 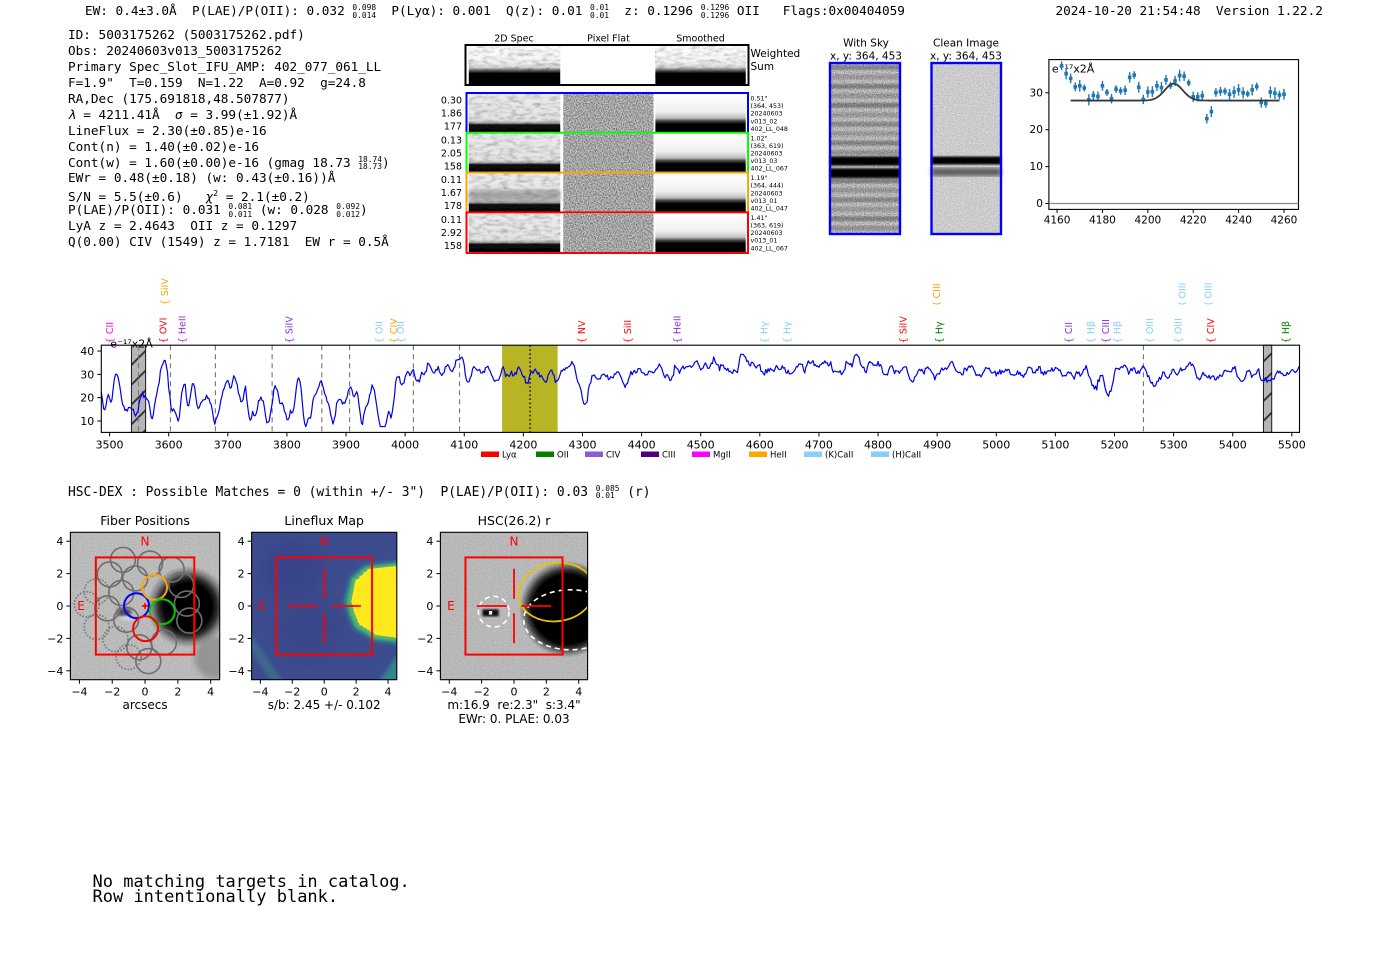 What do you see at coordinates (401, 332) in the screenshot?
I see `line-id-label: { OII` at bounding box center [401, 332].